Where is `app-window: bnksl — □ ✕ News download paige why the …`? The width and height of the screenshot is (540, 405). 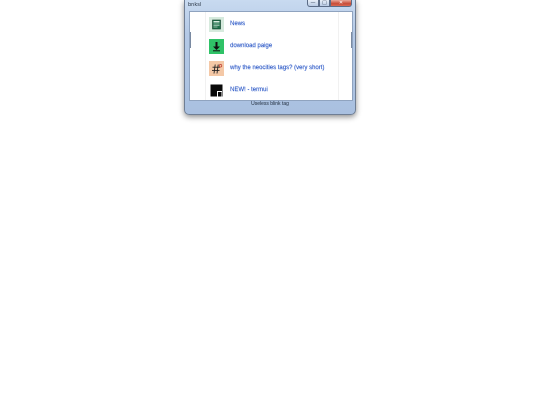 app-window: bnksl — □ ✕ News download paige why the … is located at coordinates (270, 57).